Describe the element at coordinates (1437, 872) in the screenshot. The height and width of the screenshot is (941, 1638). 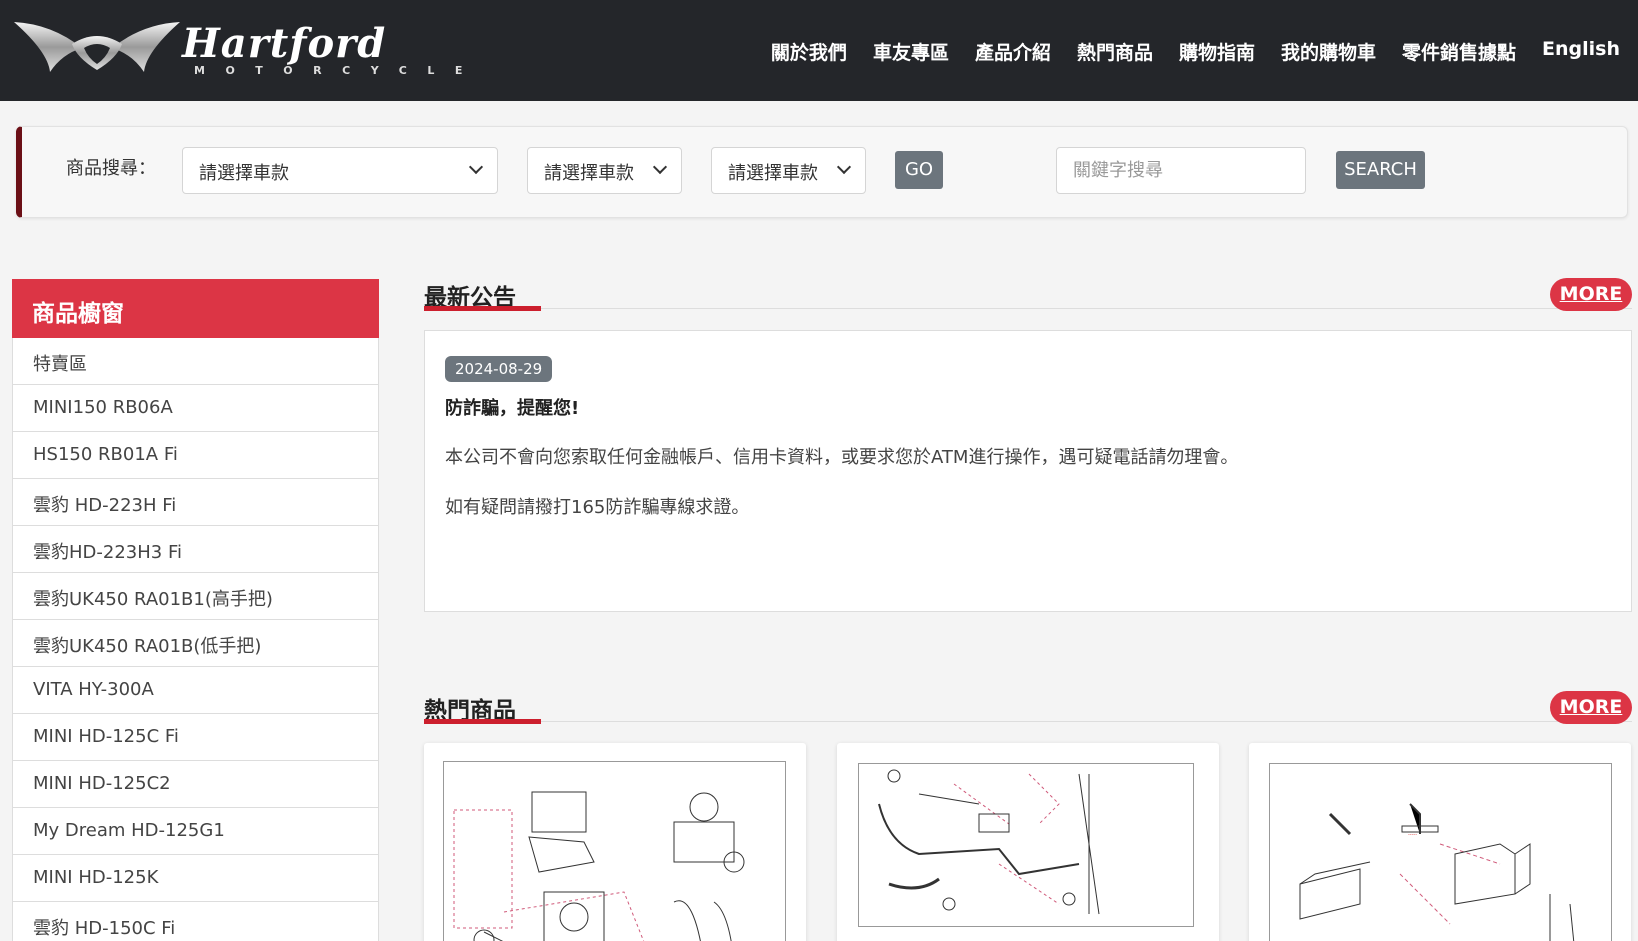
I see `battery-box-diagram-icon: -----` at that location.